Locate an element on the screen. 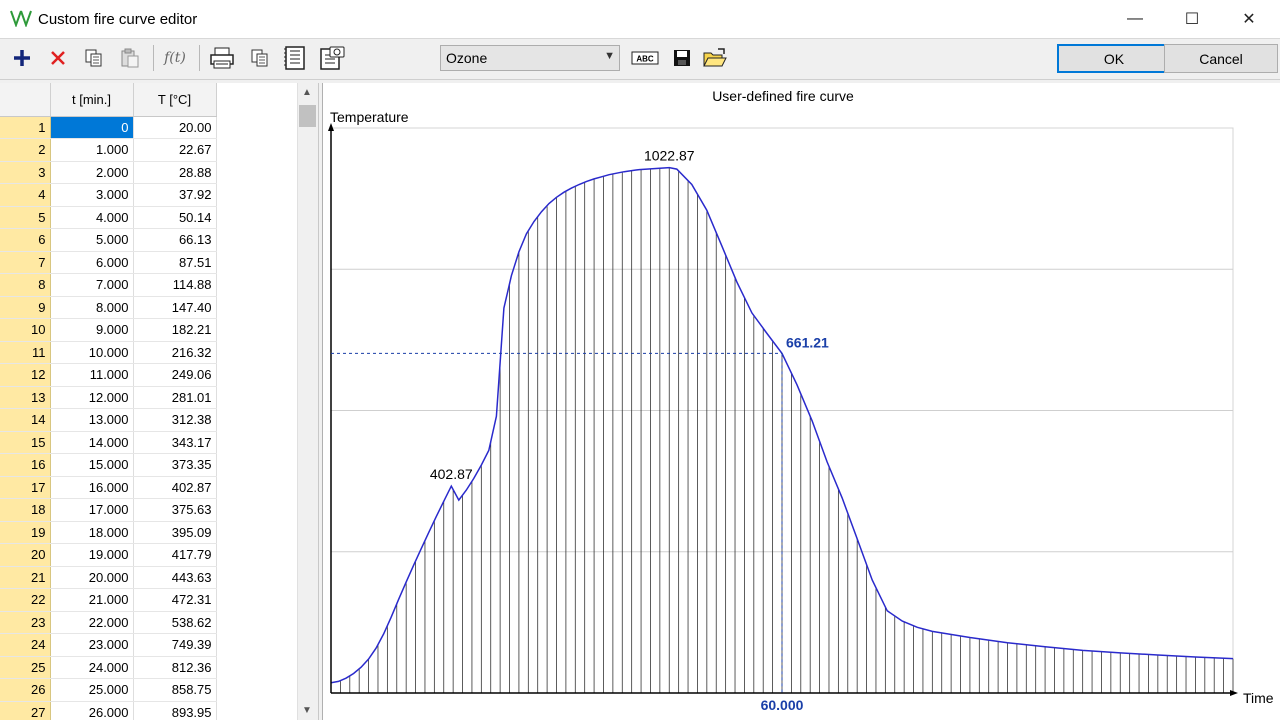 Image resolution: width=1280 pixels, height=720 pixels. temperature-cell: 538.62 is located at coordinates (175, 622).